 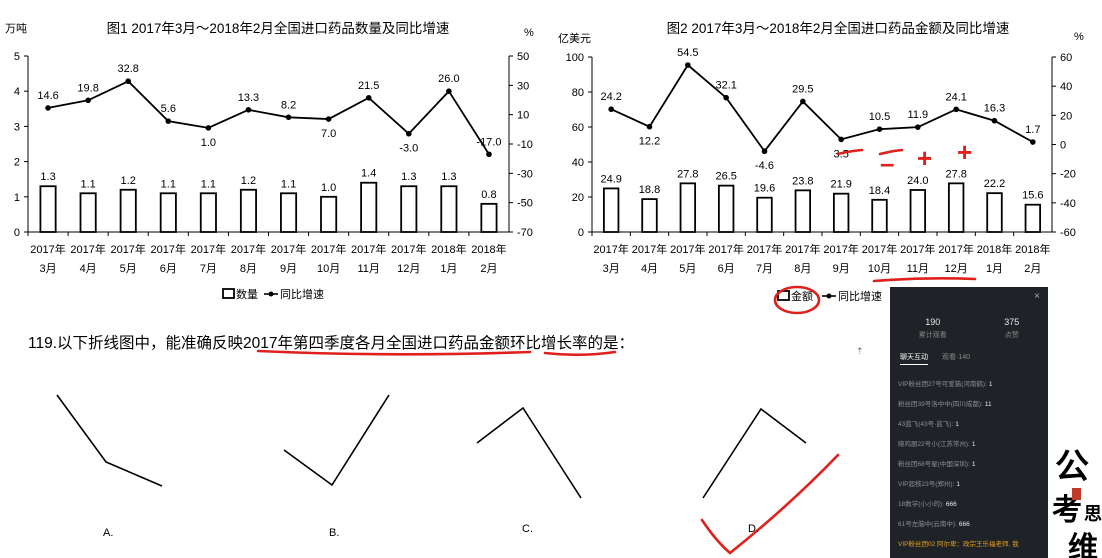 What do you see at coordinates (302, 294) in the screenshot?
I see `legend-line-label: 同比增速` at bounding box center [302, 294].